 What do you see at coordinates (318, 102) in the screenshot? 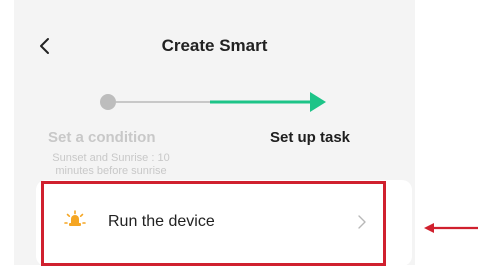
I see `step-2-arrow-icon` at bounding box center [318, 102].